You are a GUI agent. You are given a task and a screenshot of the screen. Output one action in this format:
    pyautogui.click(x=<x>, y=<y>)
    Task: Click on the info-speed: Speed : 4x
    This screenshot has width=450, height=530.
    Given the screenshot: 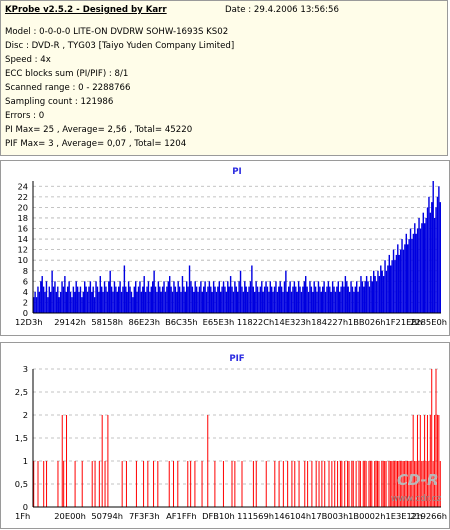 What is the action you would take?
    pyautogui.click(x=28, y=60)
    